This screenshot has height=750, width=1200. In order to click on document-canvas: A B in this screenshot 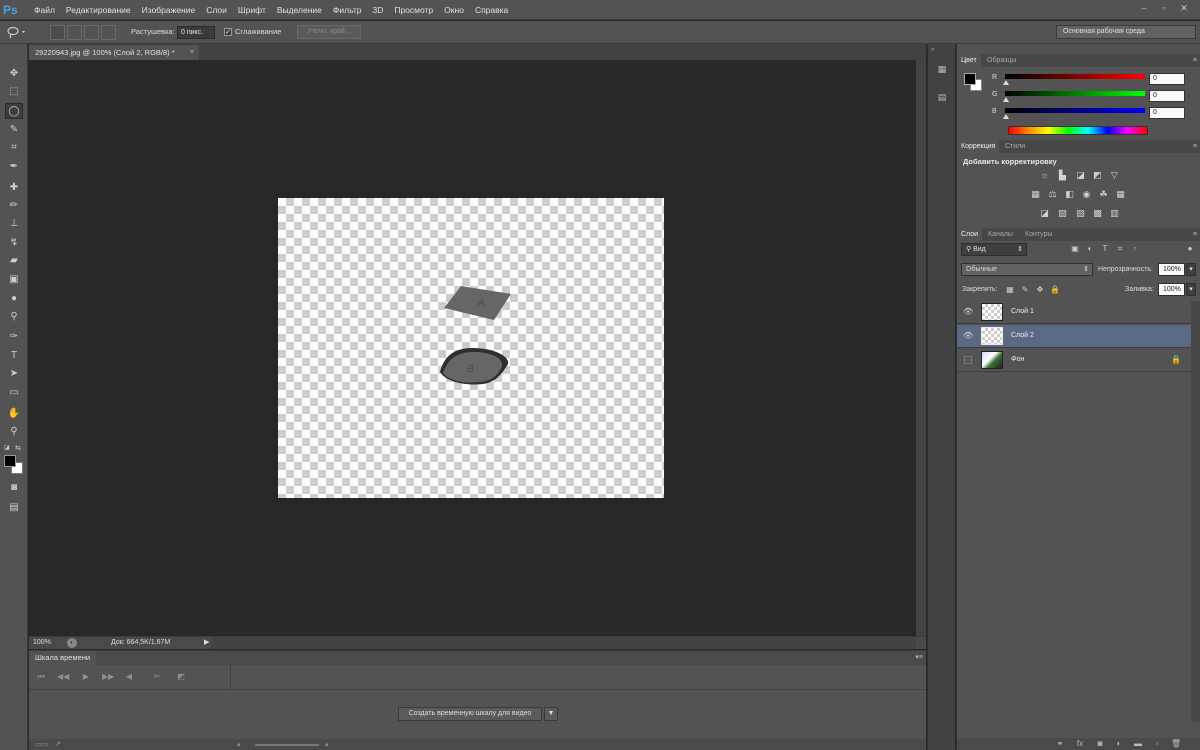, I will do `click(471, 348)`.